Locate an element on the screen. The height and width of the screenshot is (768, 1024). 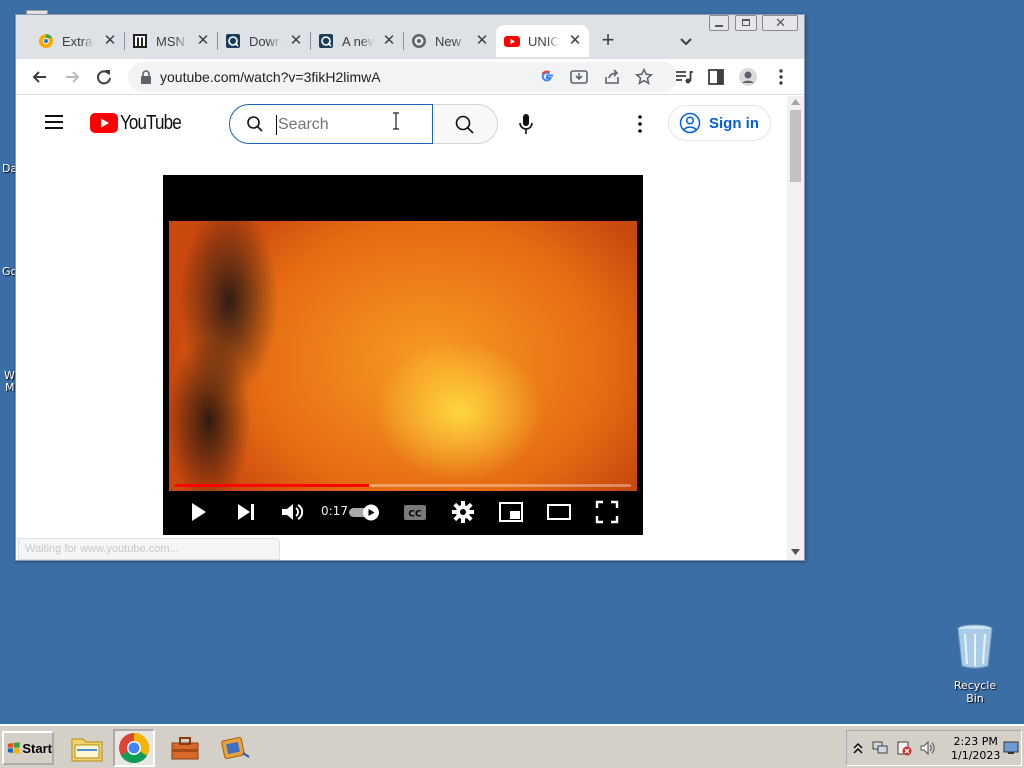
tab-a-new: A new ✕ is located at coordinates (357, 41).